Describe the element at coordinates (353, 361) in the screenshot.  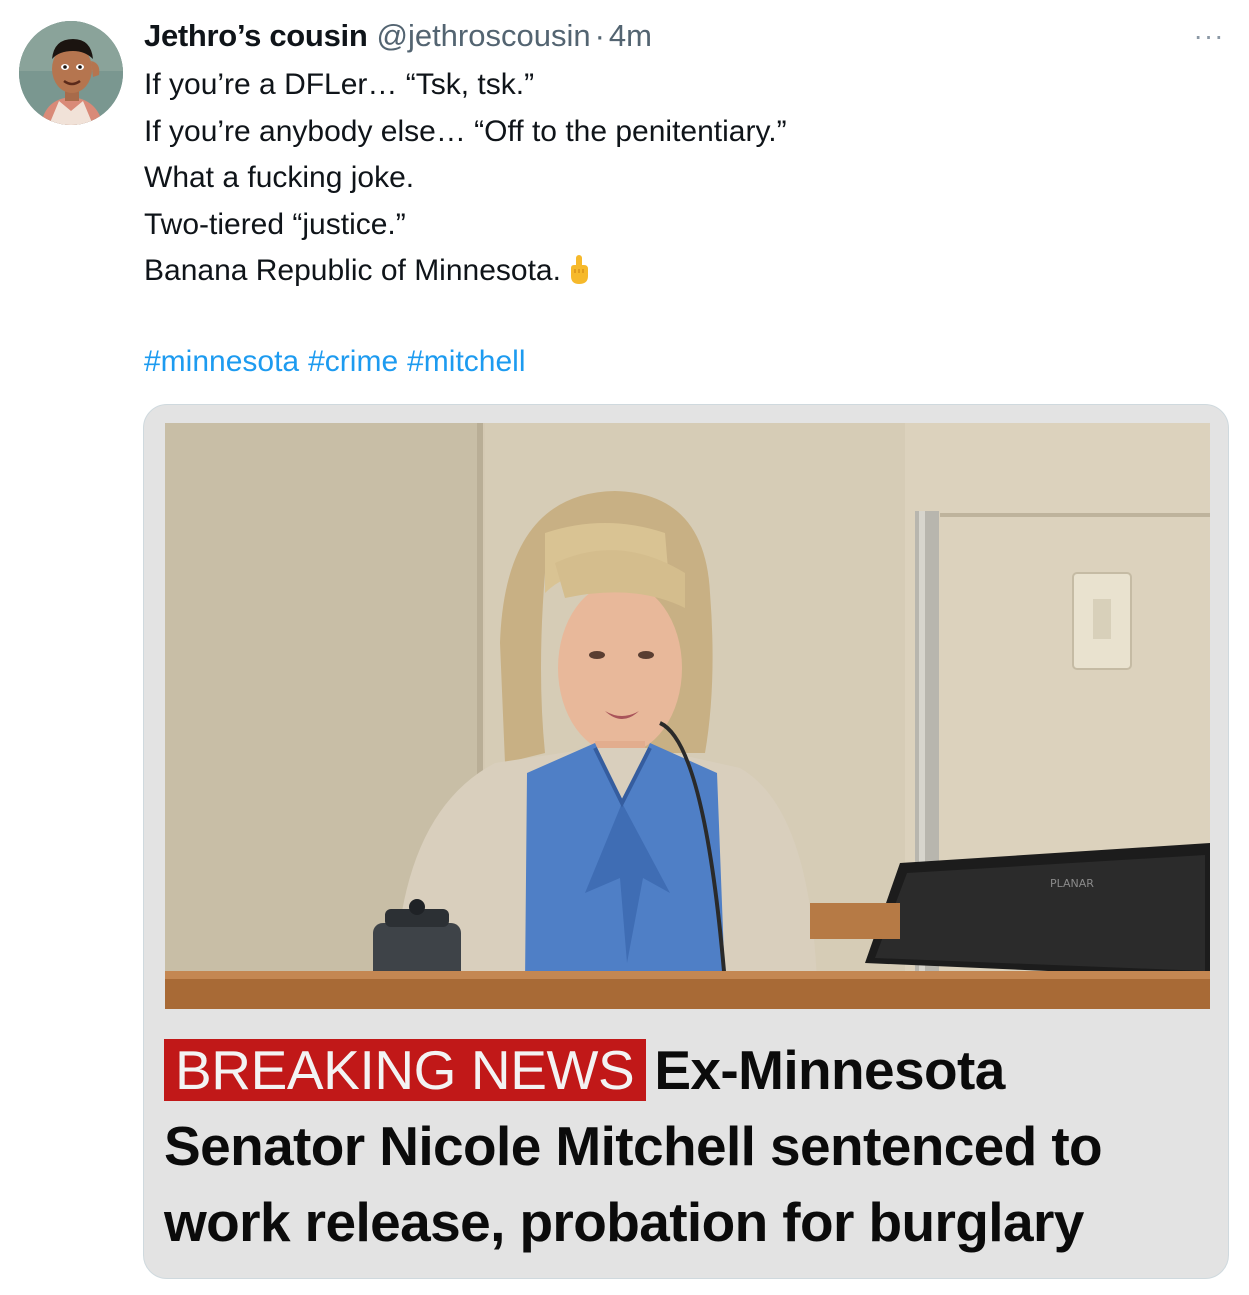
I see `hashtag-link: #crime` at that location.